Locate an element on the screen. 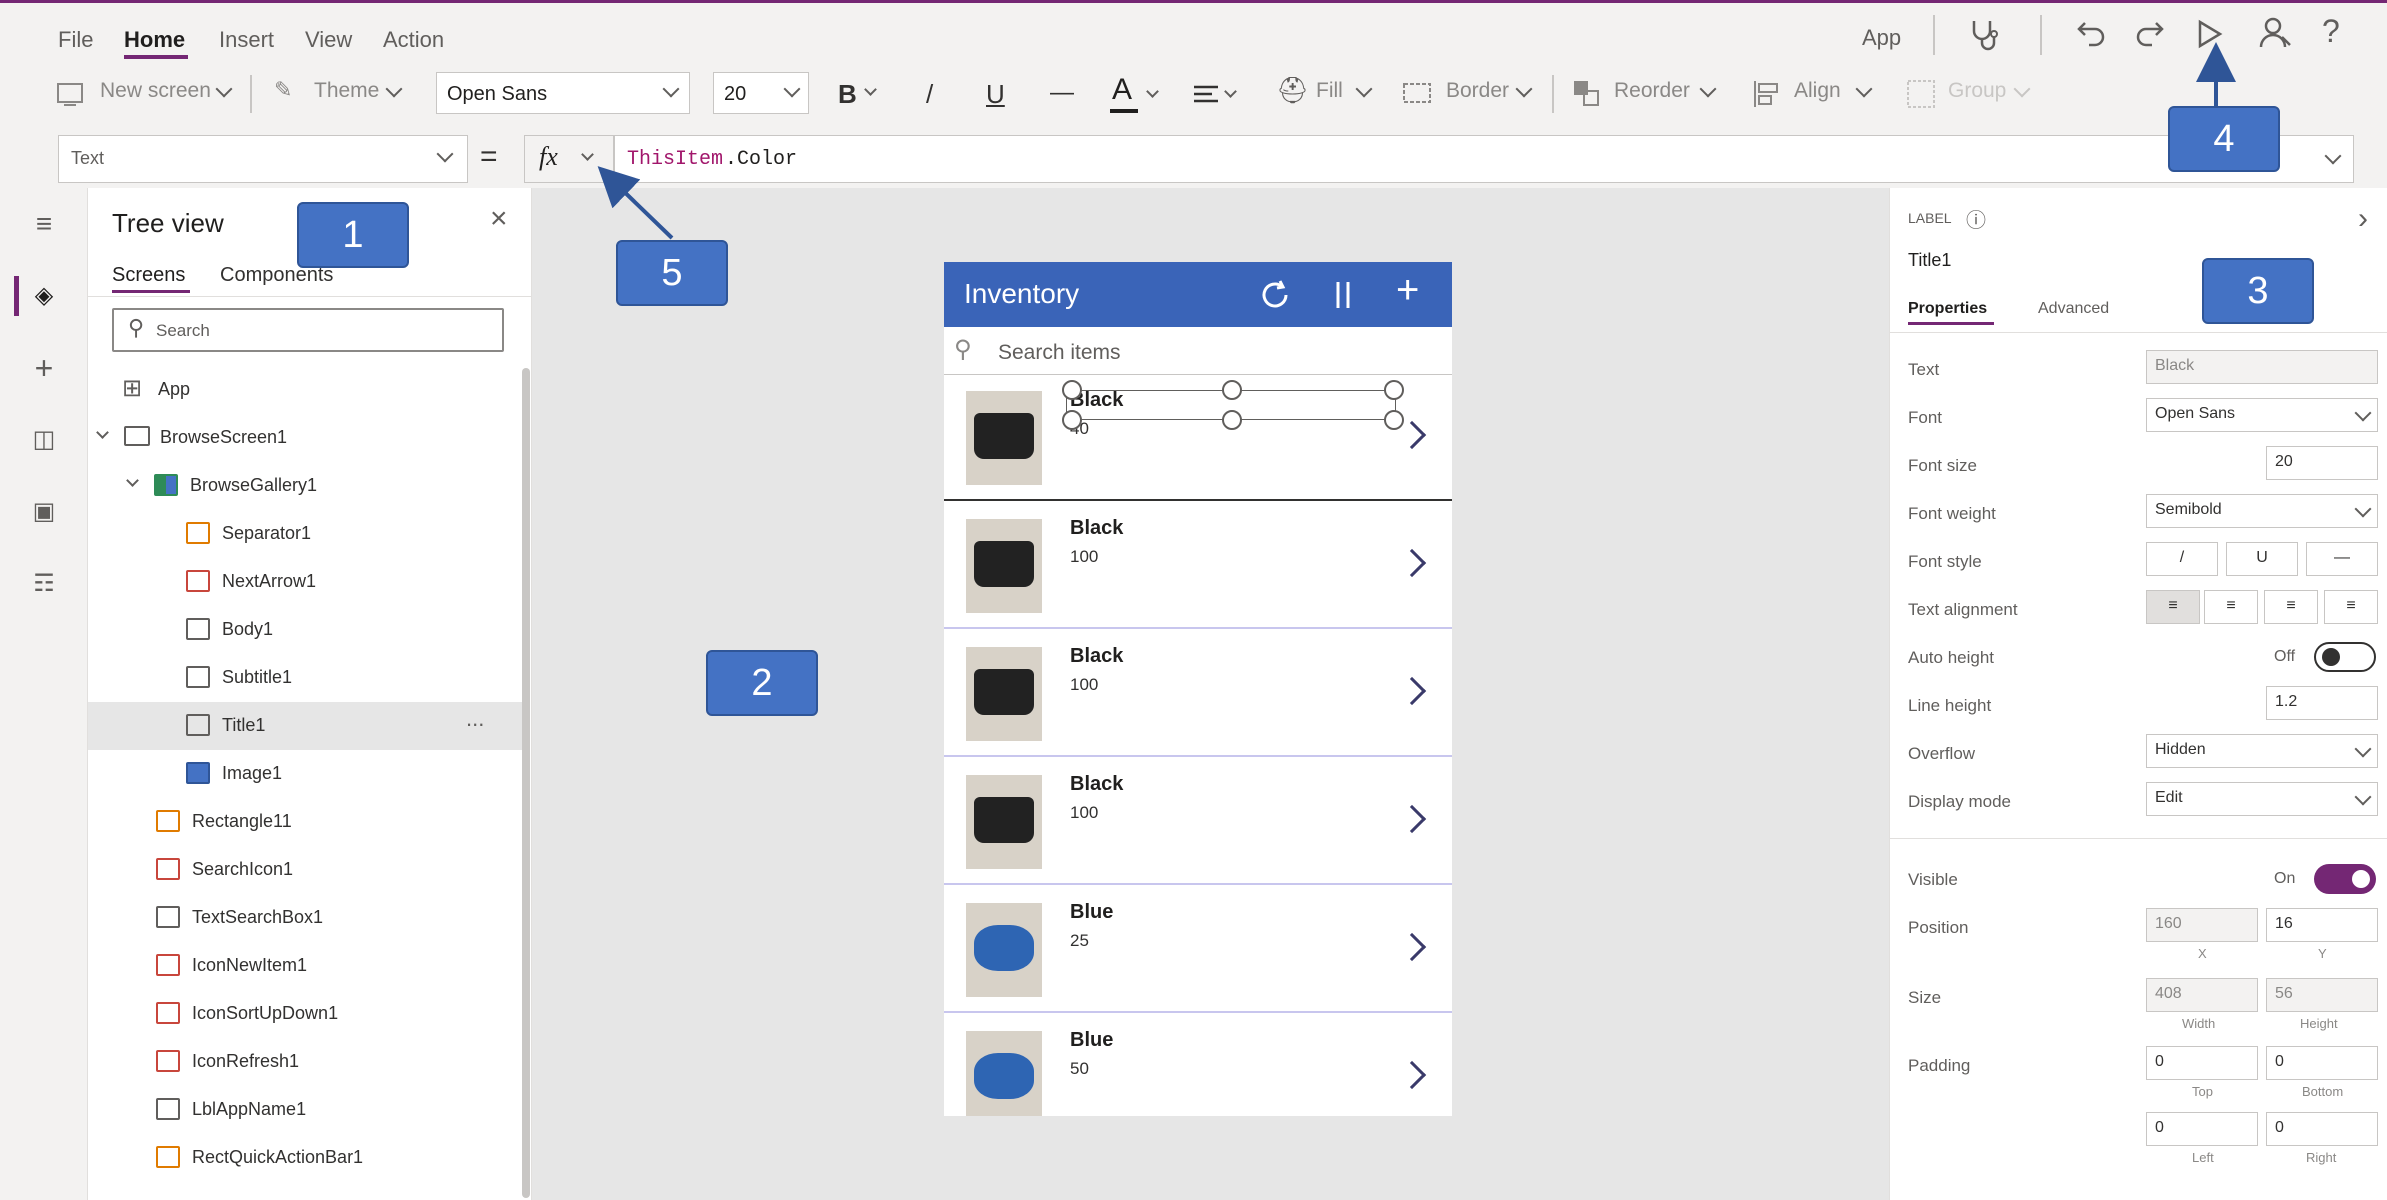  visible-toggle is located at coordinates (2345, 879).